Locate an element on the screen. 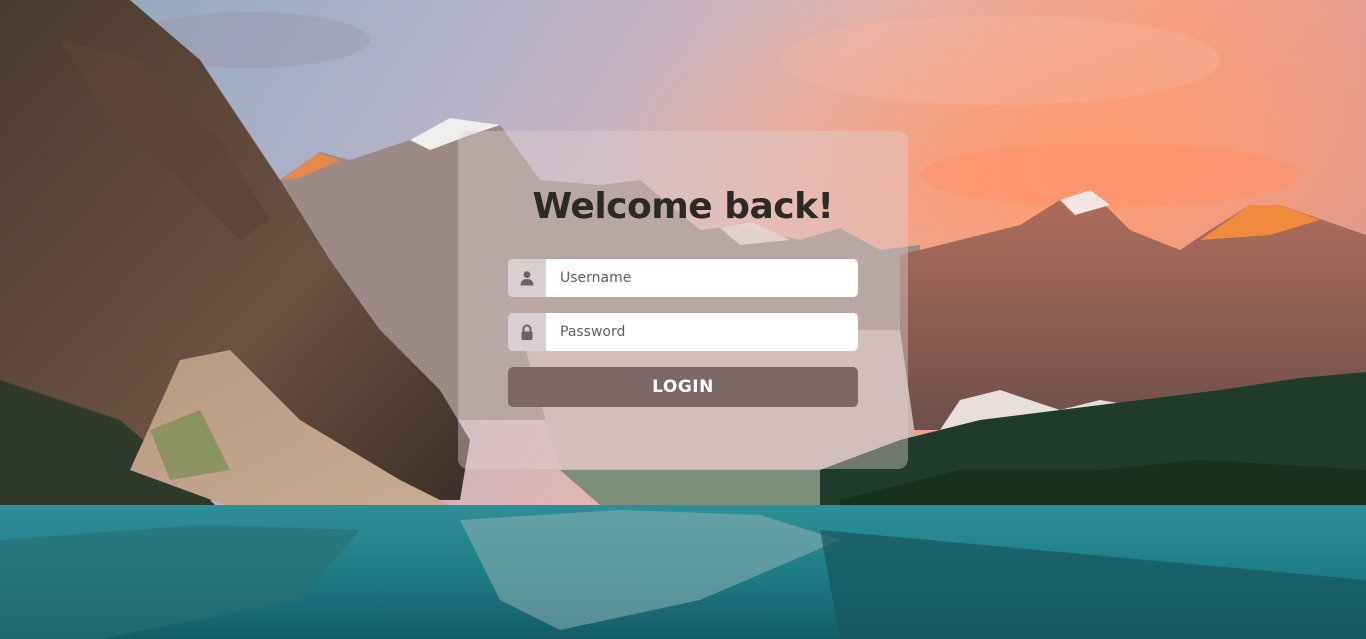 The height and width of the screenshot is (639, 1366). user-icon is located at coordinates (527, 278).